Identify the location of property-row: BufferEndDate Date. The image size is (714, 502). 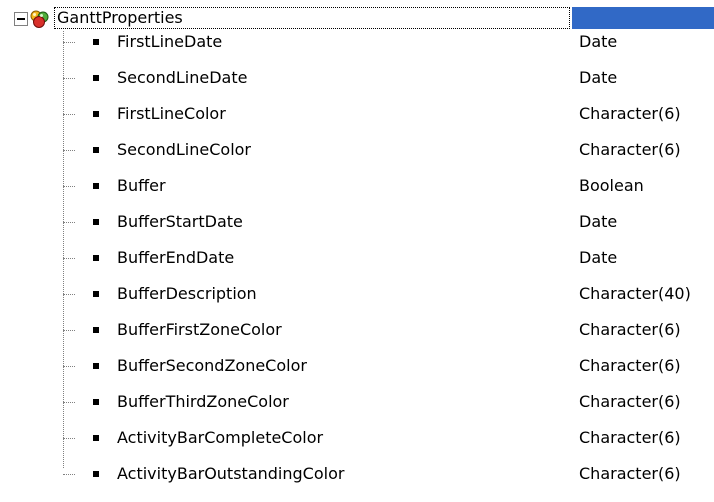
(357, 258).